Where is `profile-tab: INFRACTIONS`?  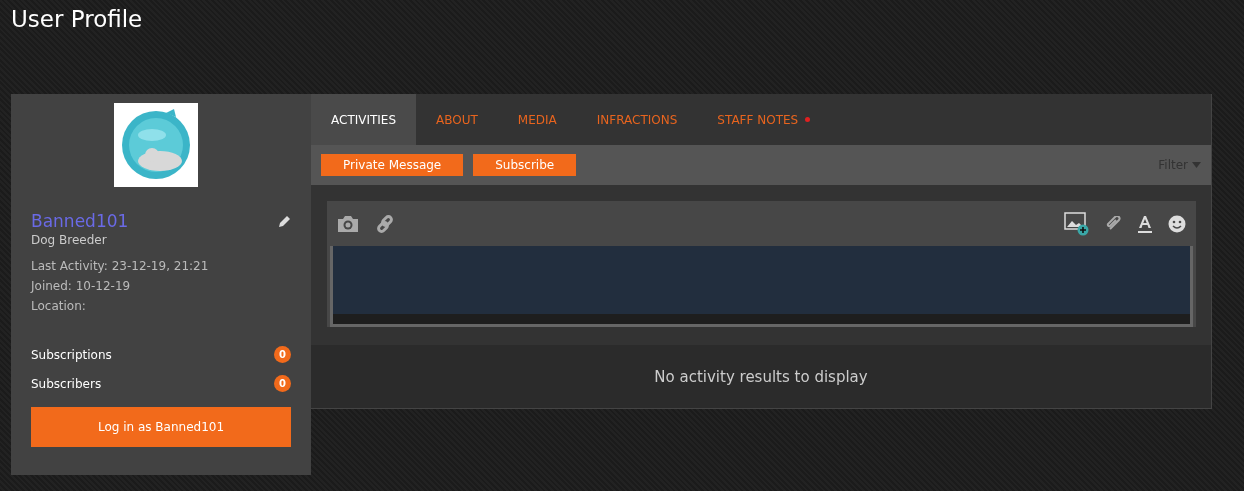
profile-tab: INFRACTIONS is located at coordinates (637, 119).